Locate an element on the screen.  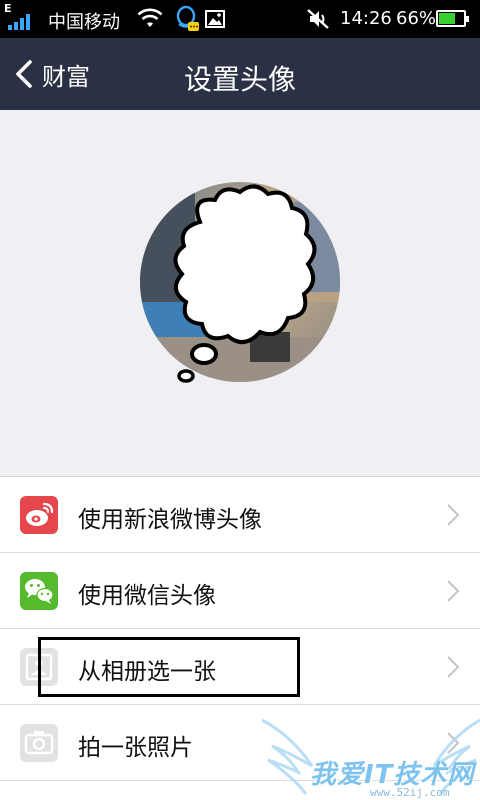
option-label: 使用新浪微博头像 is located at coordinates (170, 520).